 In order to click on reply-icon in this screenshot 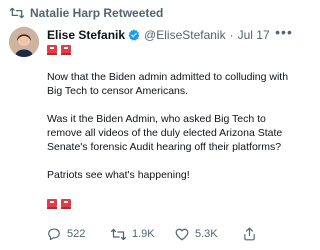, I will do `click(54, 234)`.